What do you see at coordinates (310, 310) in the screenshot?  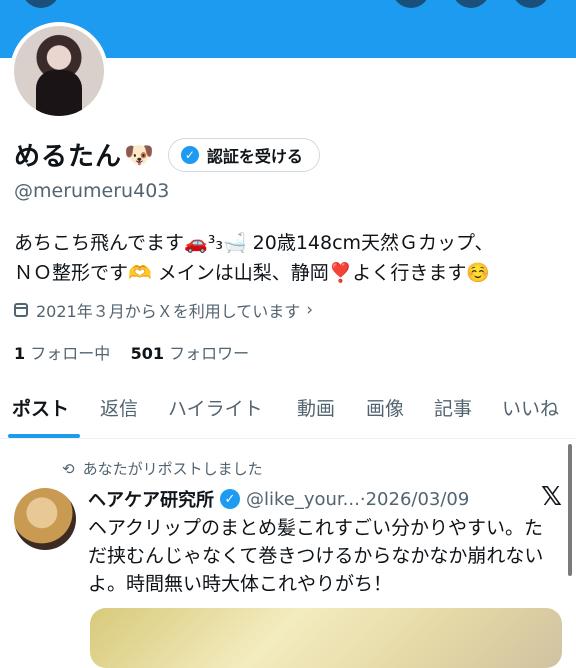 I see `chevron-right-icon: ›` at bounding box center [310, 310].